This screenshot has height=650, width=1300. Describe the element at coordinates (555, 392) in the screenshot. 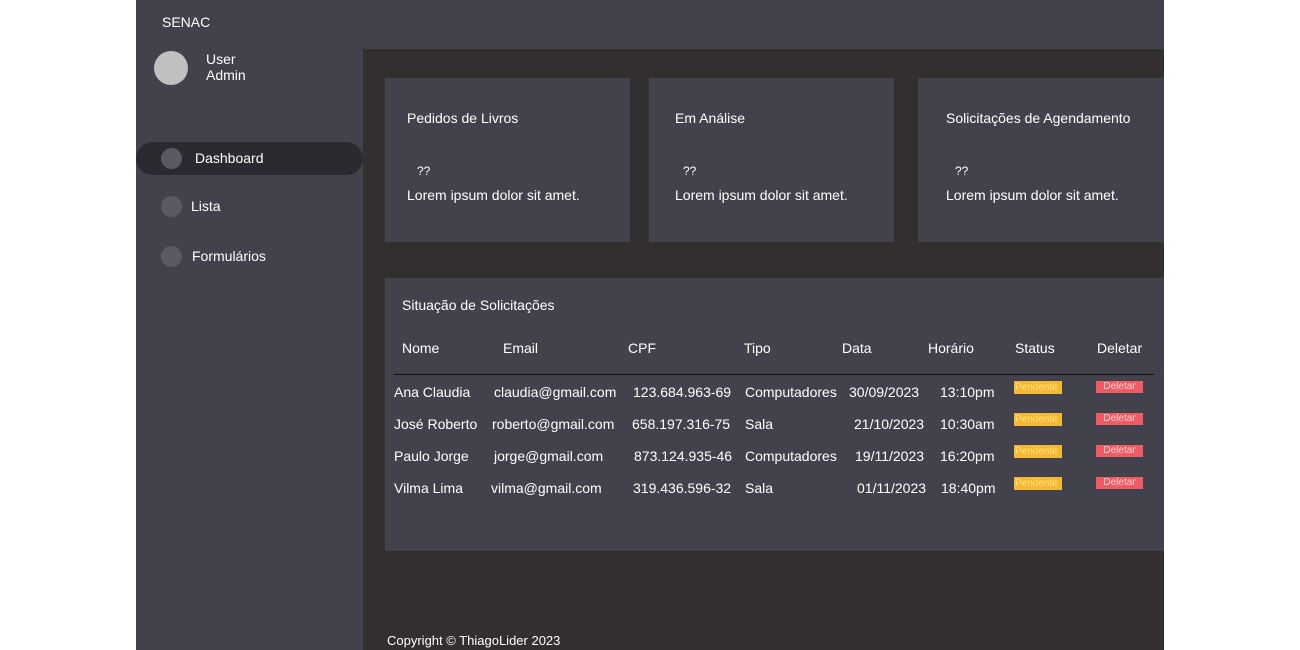

I see `cell-email: claudia@gmail.com` at that location.